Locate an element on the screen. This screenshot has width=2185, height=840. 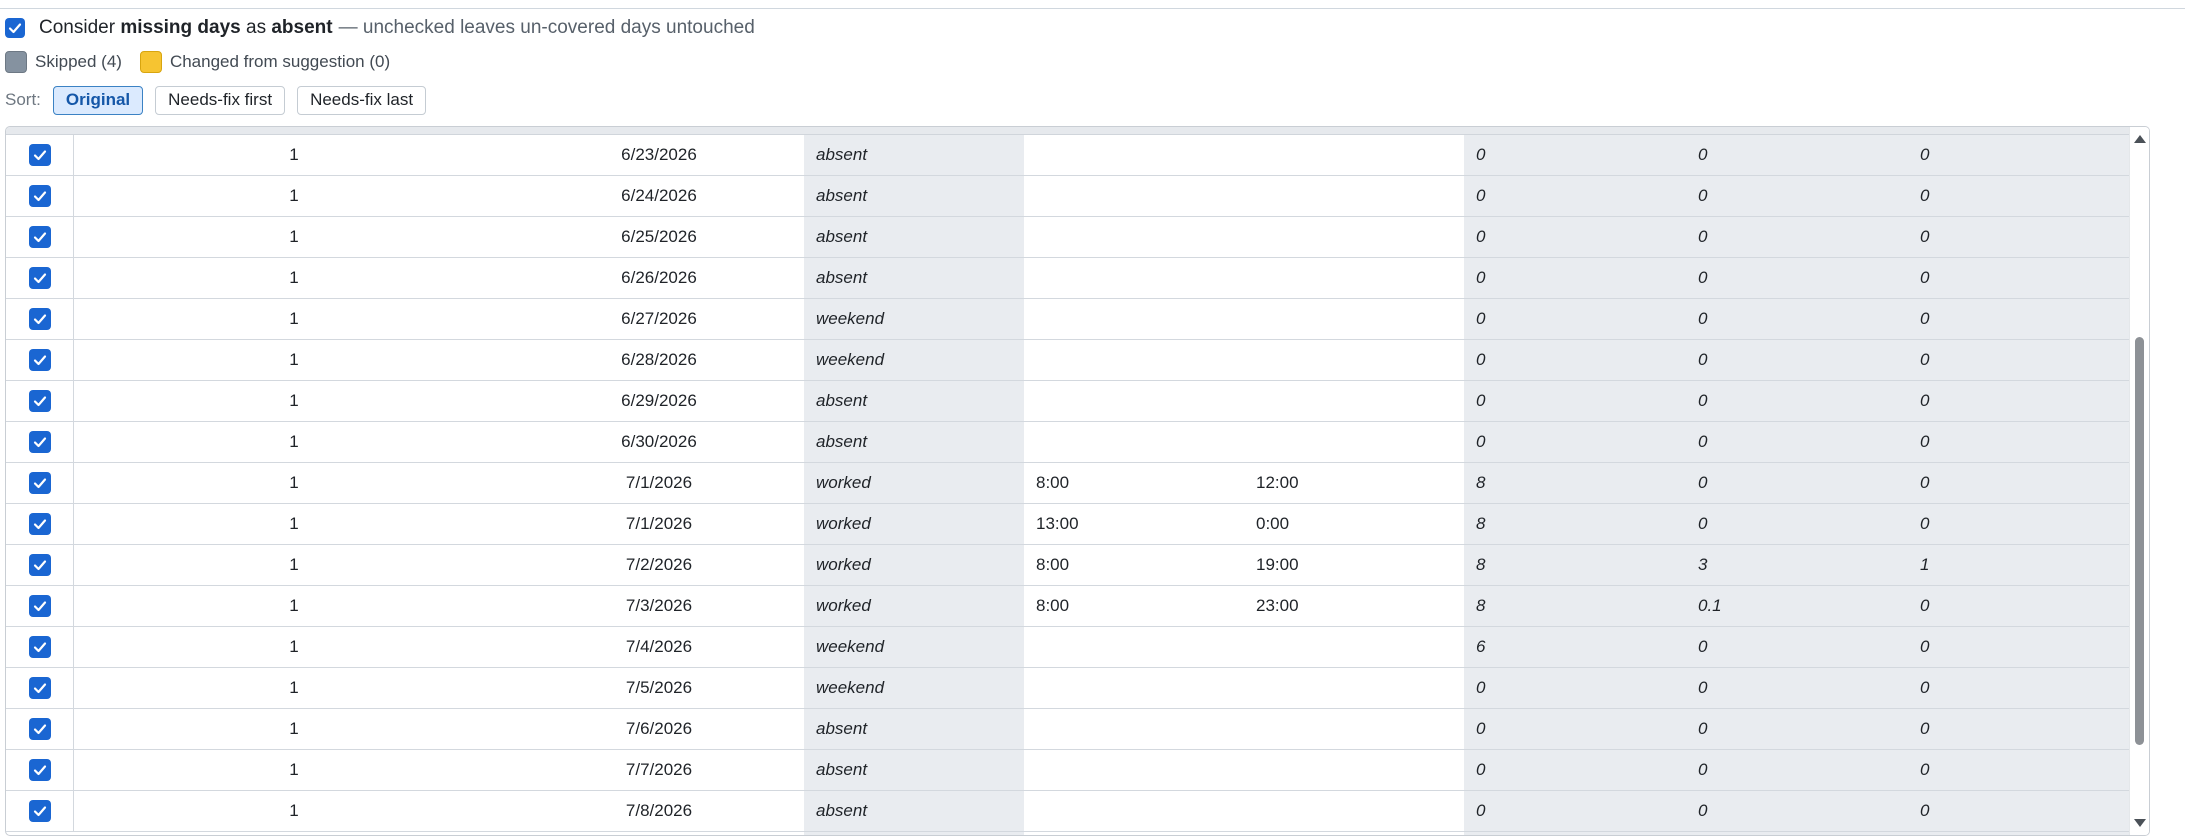
scroll-down-arrow-icon is located at coordinates (2140, 823).